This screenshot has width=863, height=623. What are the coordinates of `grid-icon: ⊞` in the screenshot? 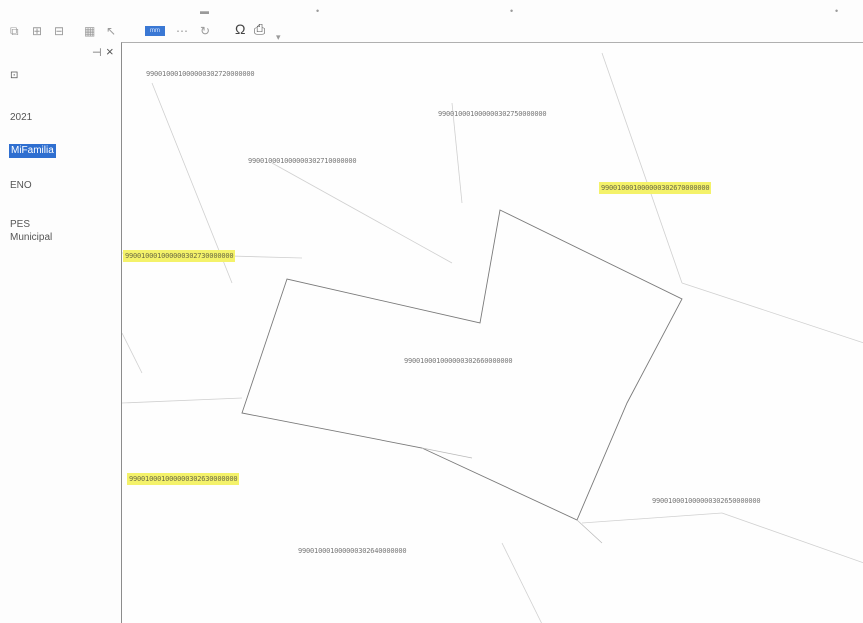 It's located at (37, 31).